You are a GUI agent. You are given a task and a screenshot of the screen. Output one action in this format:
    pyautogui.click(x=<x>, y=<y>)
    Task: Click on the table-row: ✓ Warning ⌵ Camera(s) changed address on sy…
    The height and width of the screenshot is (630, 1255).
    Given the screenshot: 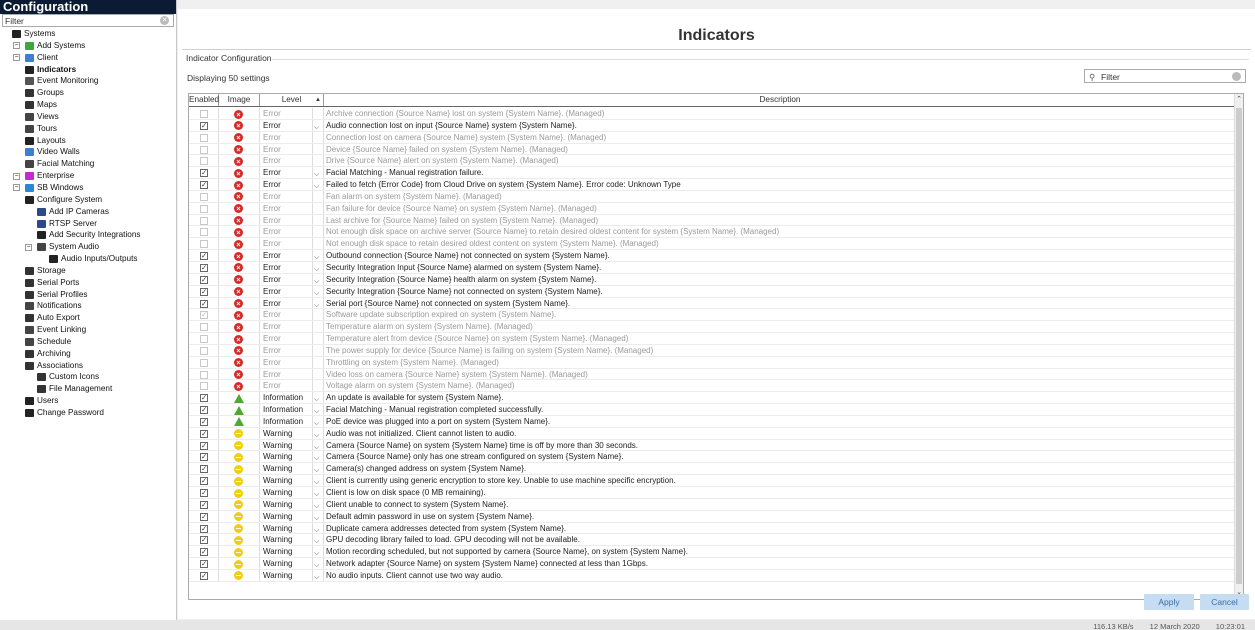 What is the action you would take?
    pyautogui.click(x=712, y=469)
    